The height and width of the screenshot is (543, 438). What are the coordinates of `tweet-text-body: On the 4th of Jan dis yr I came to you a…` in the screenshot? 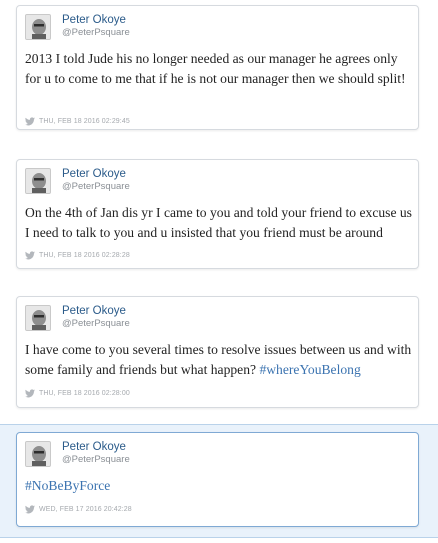 It's located at (218, 222).